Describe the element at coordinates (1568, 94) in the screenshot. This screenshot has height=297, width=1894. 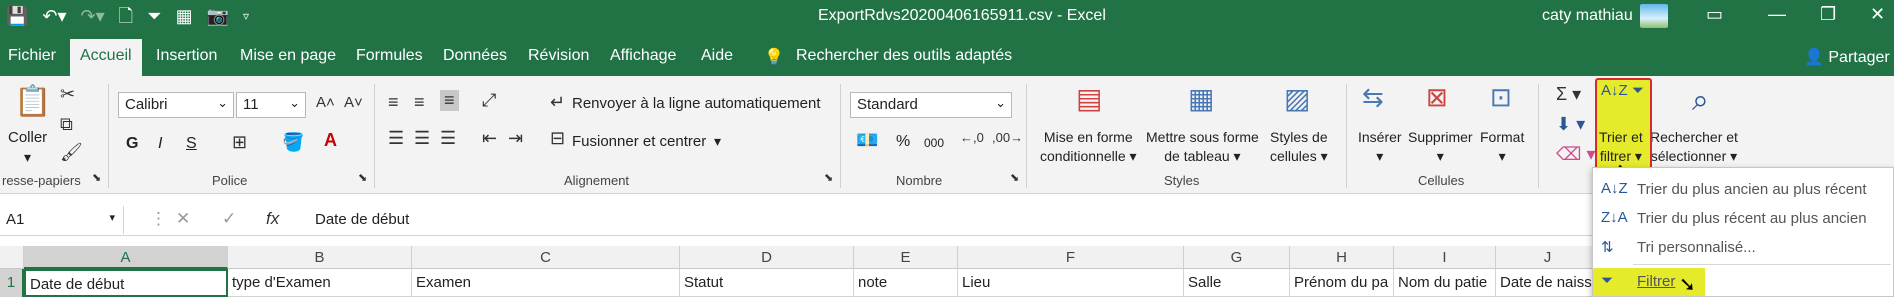
I see `autosum-icon: Σ ▾` at that location.